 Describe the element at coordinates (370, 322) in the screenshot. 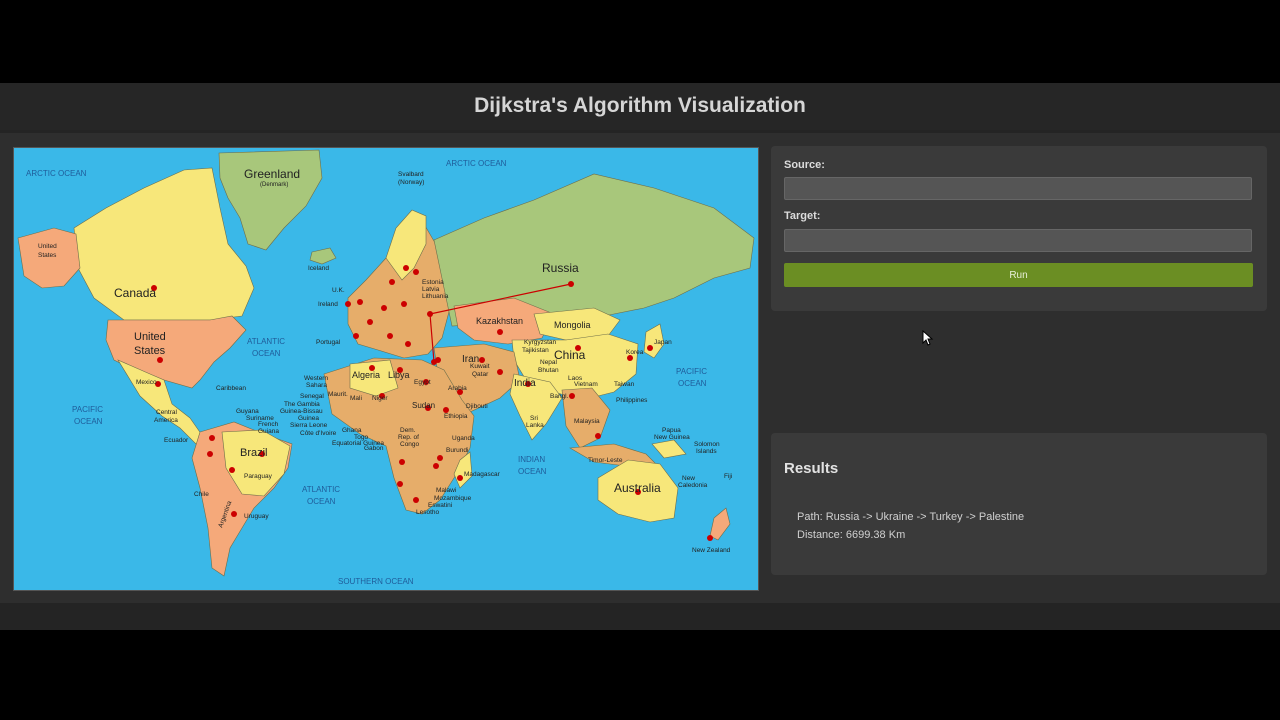

I see `node-france` at that location.